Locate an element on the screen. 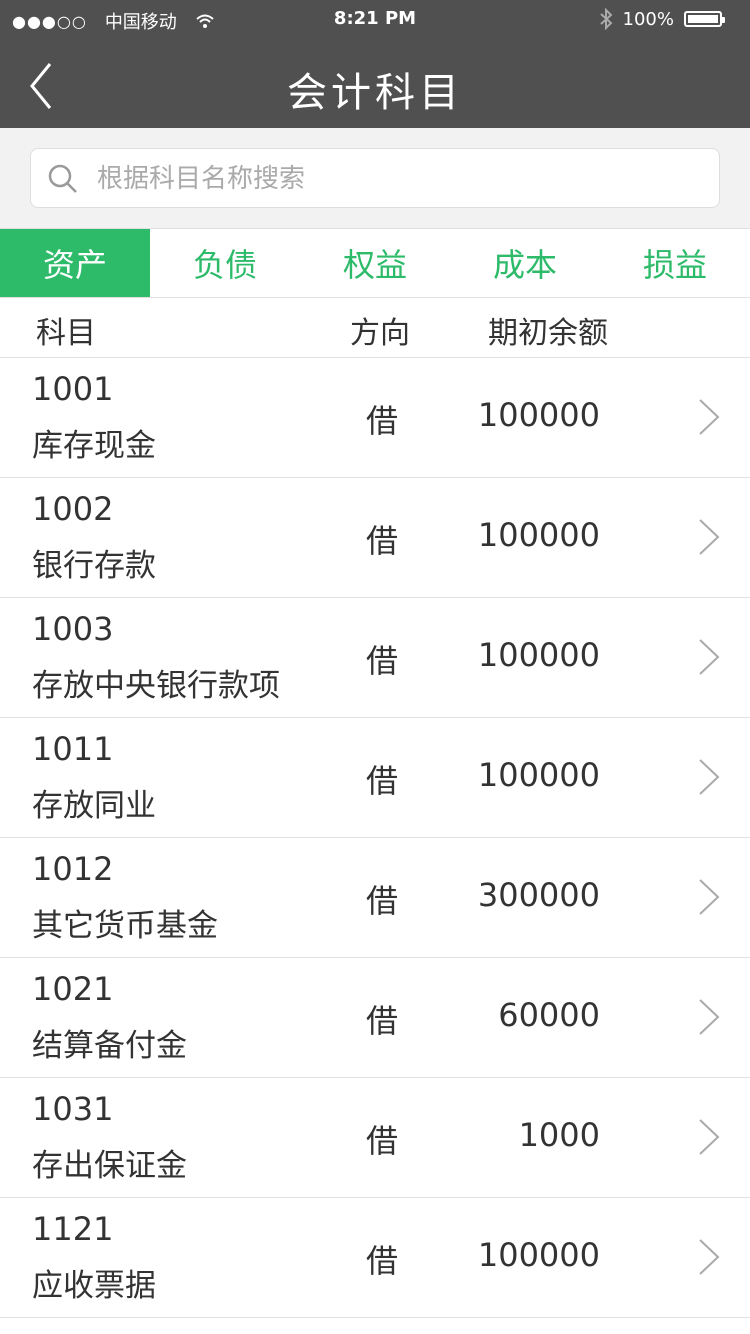 The height and width of the screenshot is (1334, 750). account-code: 1012 is located at coordinates (73, 869).